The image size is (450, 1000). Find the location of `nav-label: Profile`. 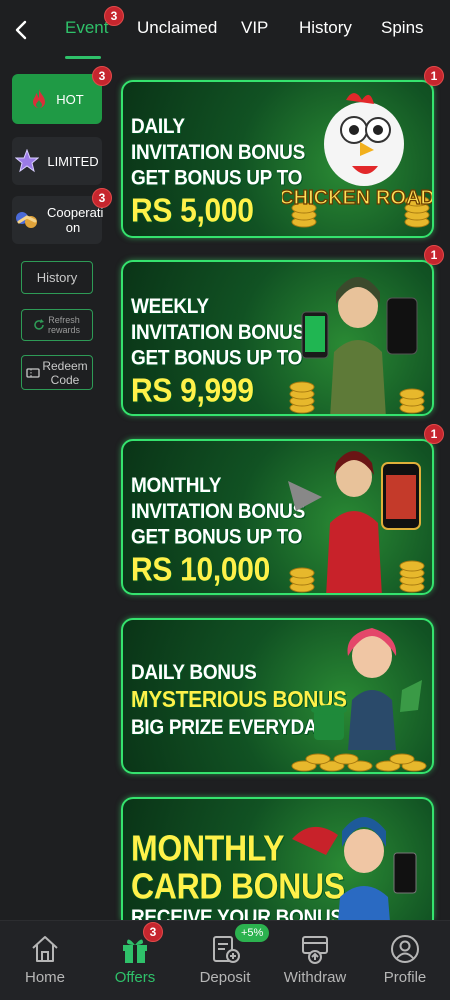

nav-label: Profile is located at coordinates (405, 977).